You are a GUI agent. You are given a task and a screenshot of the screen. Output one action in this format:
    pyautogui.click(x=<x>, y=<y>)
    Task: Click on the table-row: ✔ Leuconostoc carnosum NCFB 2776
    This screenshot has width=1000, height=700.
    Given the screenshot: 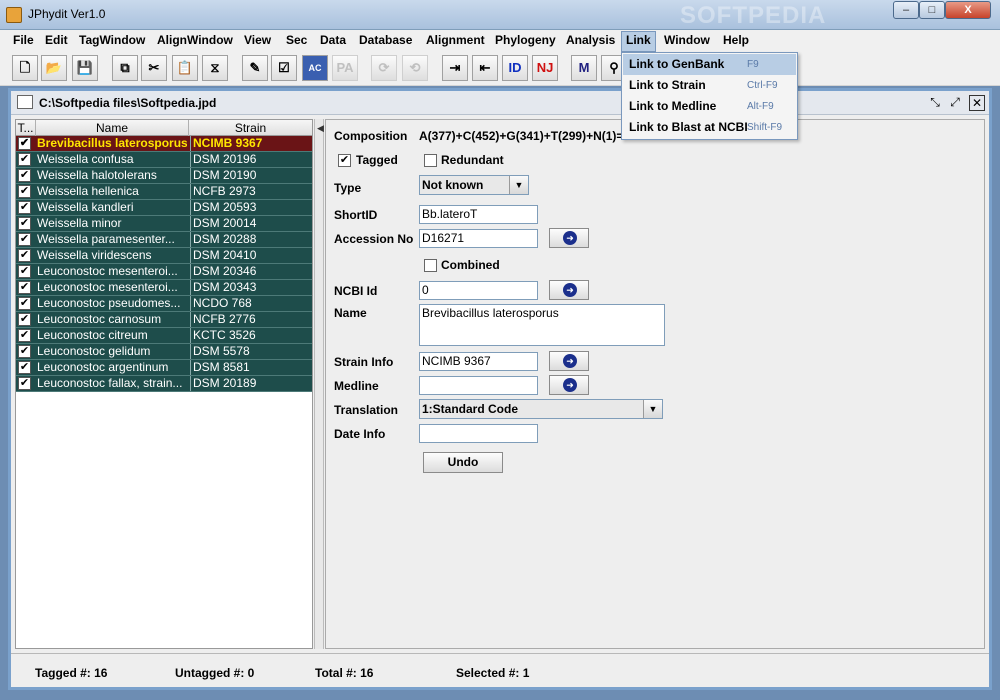 What is the action you would take?
    pyautogui.click(x=164, y=320)
    